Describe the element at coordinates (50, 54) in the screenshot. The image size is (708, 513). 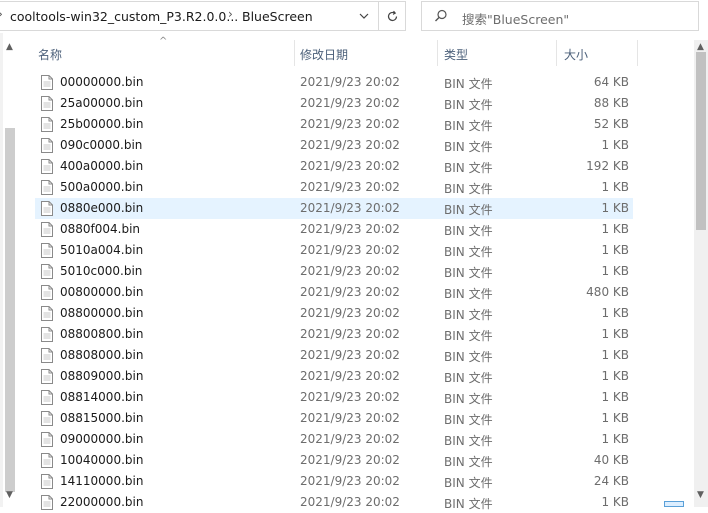
I see `column-header-name: 名称` at that location.